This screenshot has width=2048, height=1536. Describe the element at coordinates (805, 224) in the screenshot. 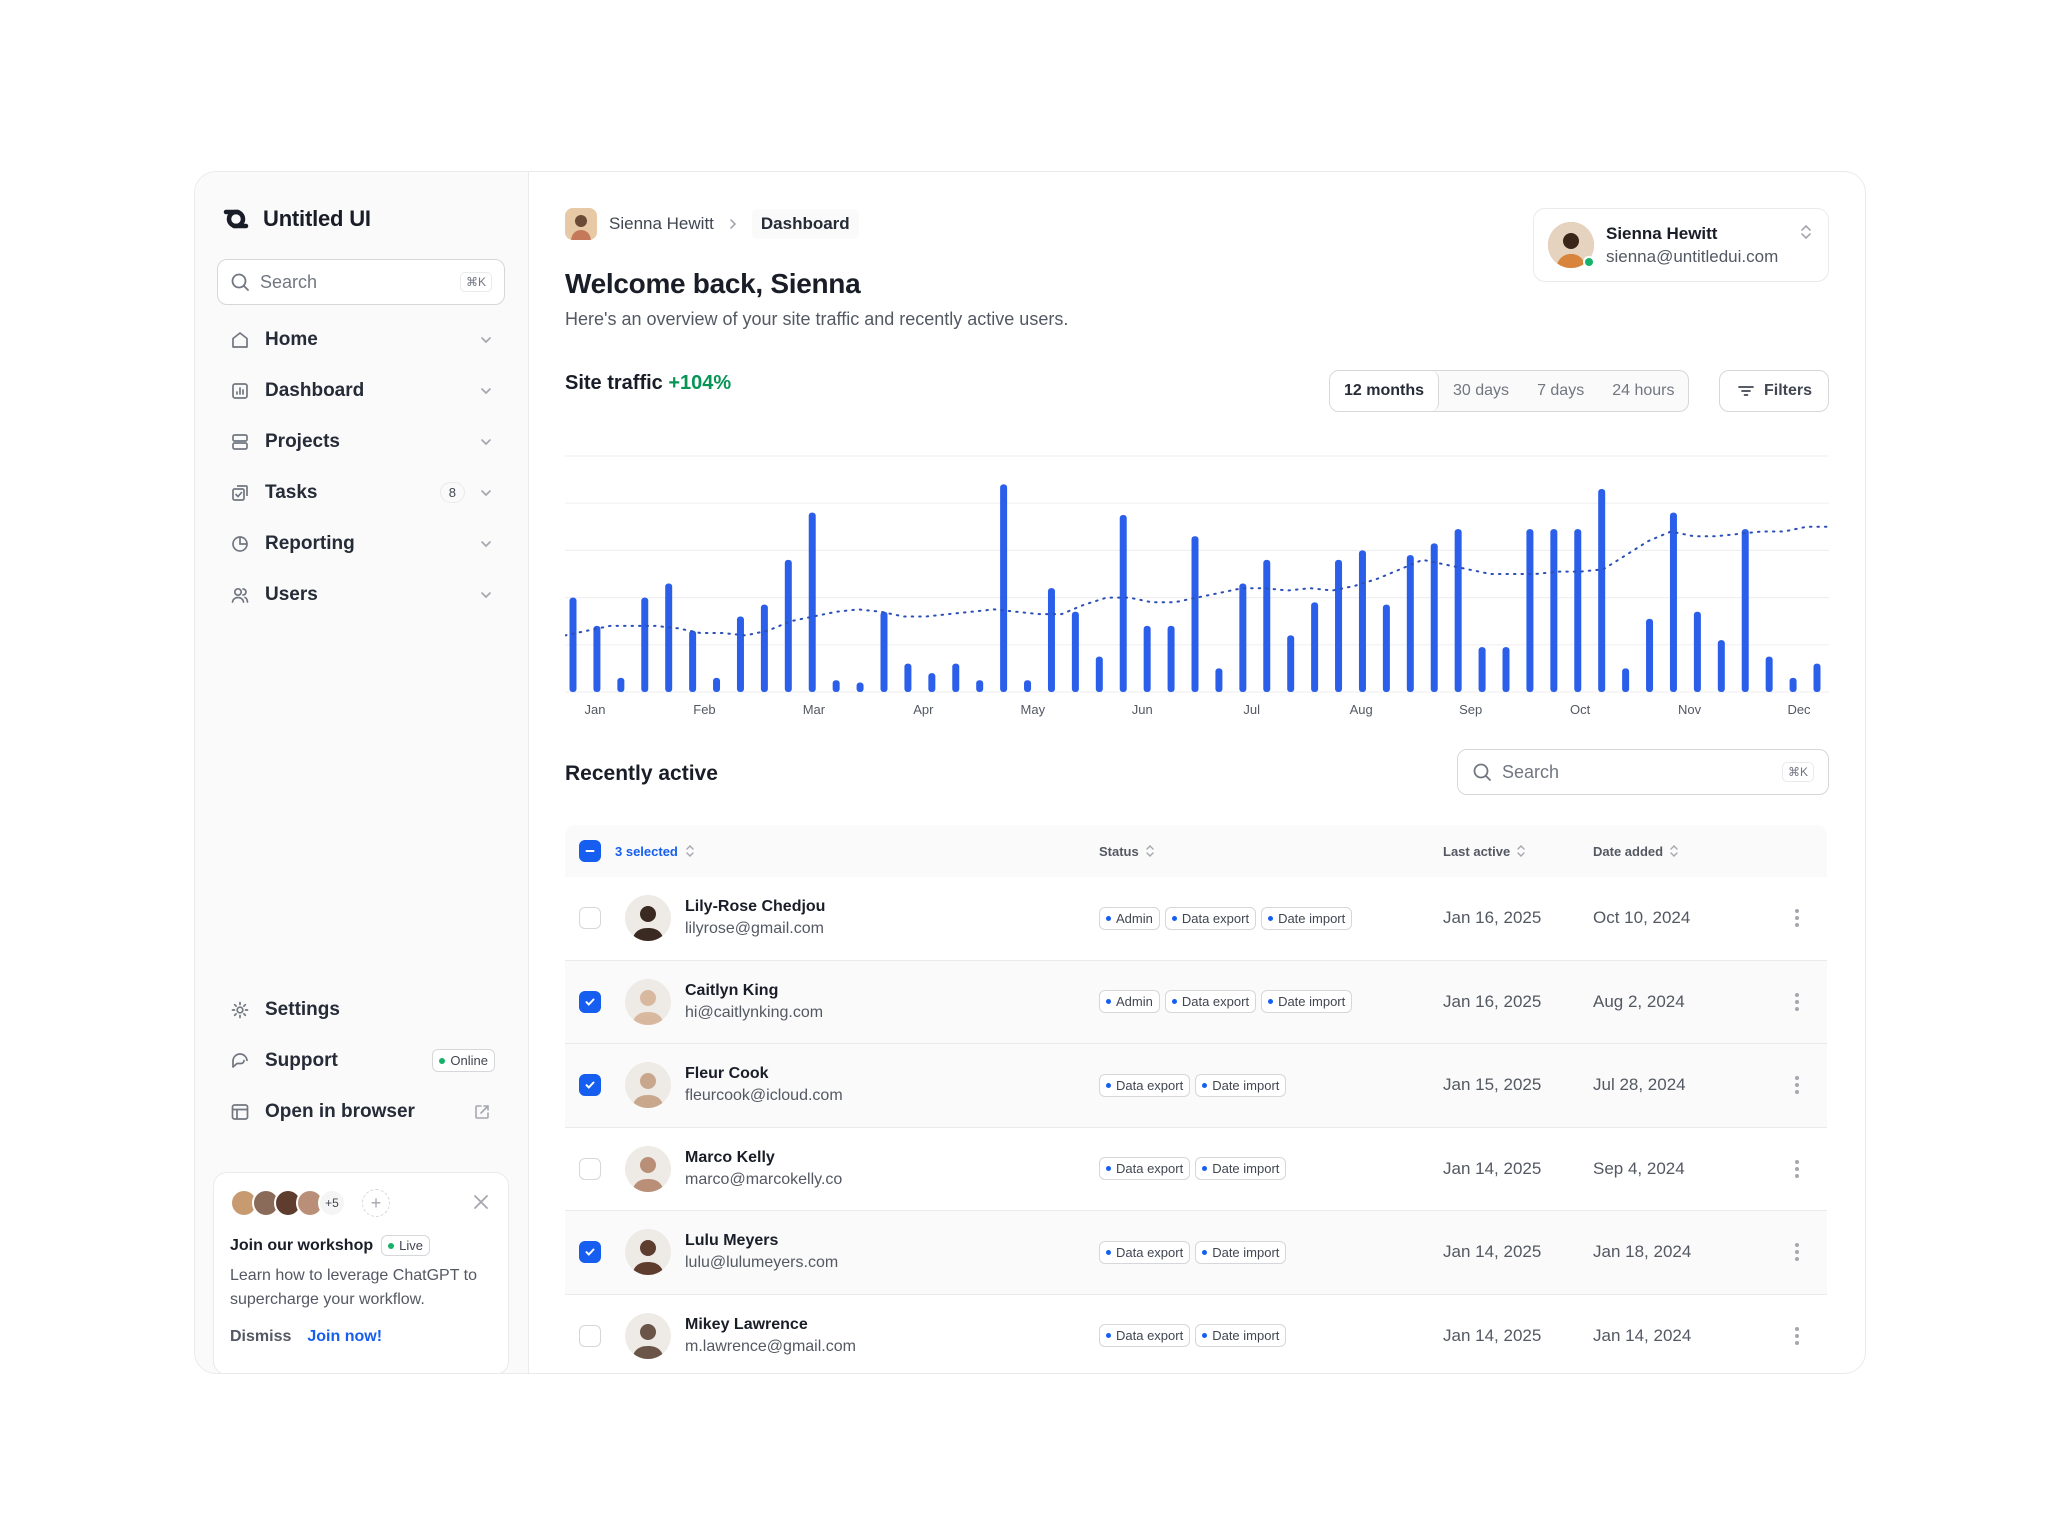

I see `breadcrumb-current: Dashboard` at that location.